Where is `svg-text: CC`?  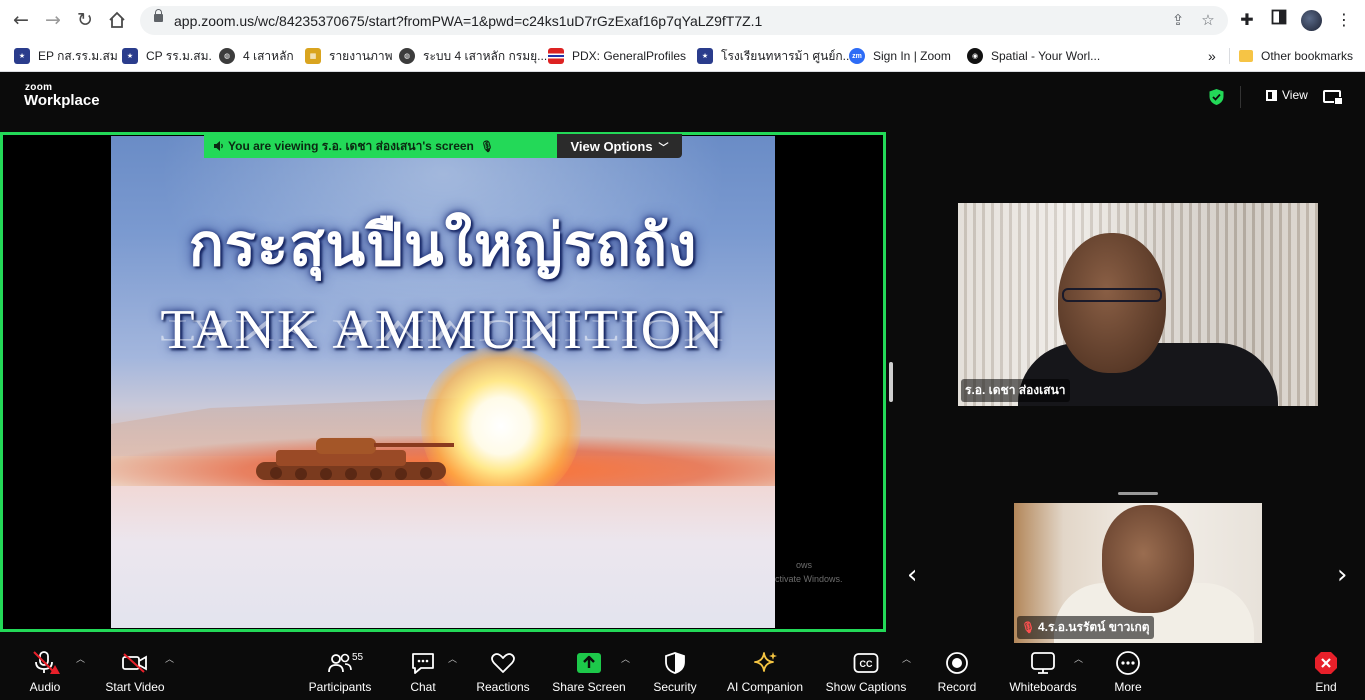 svg-text: CC is located at coordinates (866, 664).